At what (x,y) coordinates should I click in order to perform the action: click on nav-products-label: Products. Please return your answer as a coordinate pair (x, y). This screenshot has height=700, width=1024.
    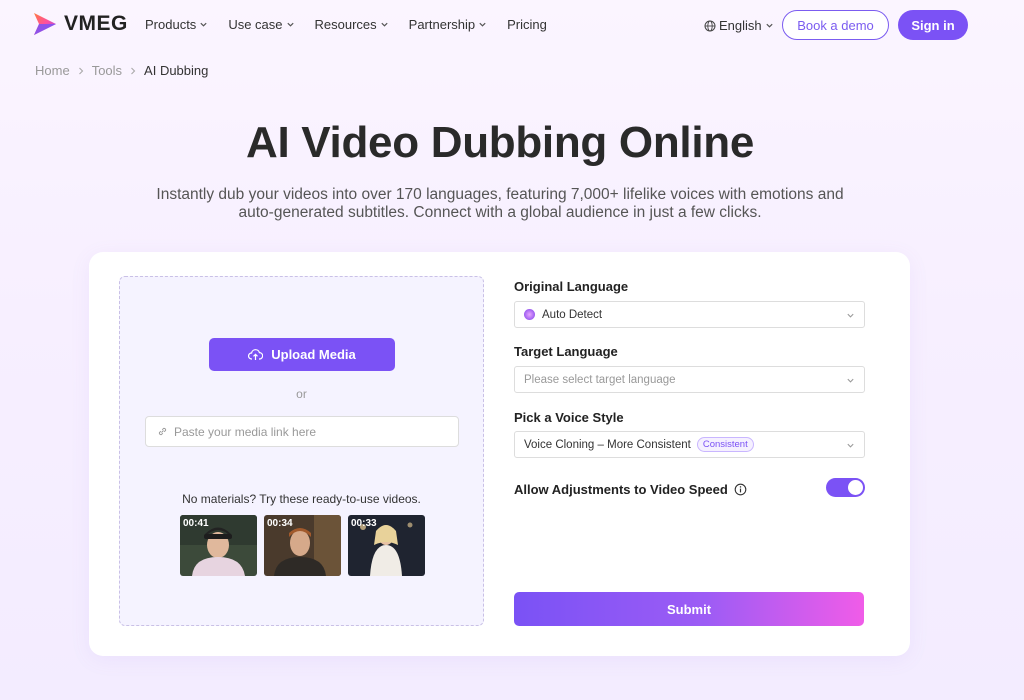
    Looking at the image, I should click on (171, 24).